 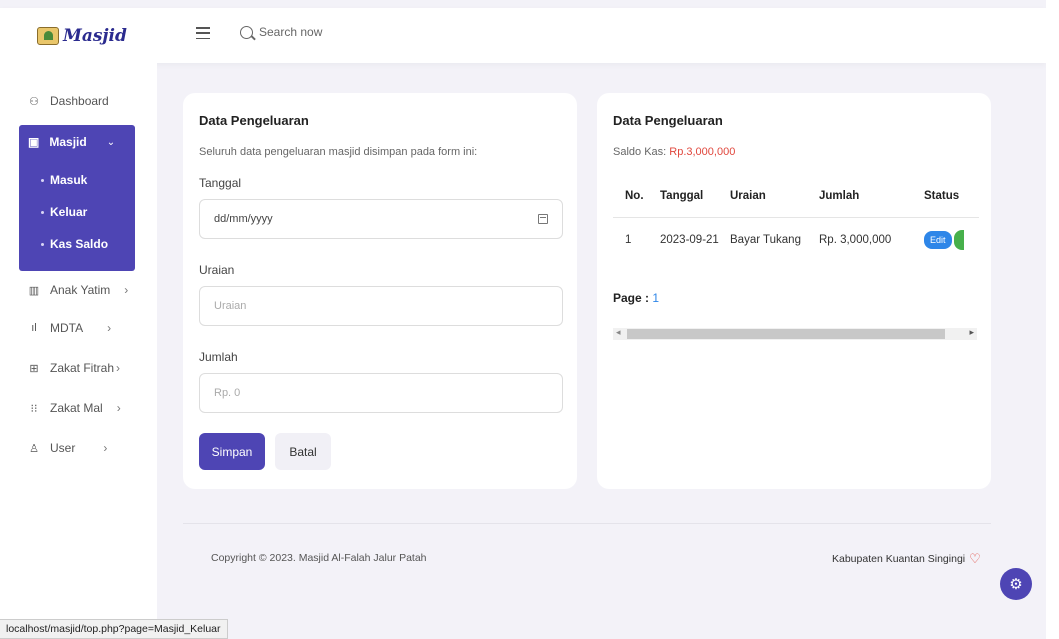 What do you see at coordinates (34, 101) in the screenshot?
I see `grid-icon: ⚇` at bounding box center [34, 101].